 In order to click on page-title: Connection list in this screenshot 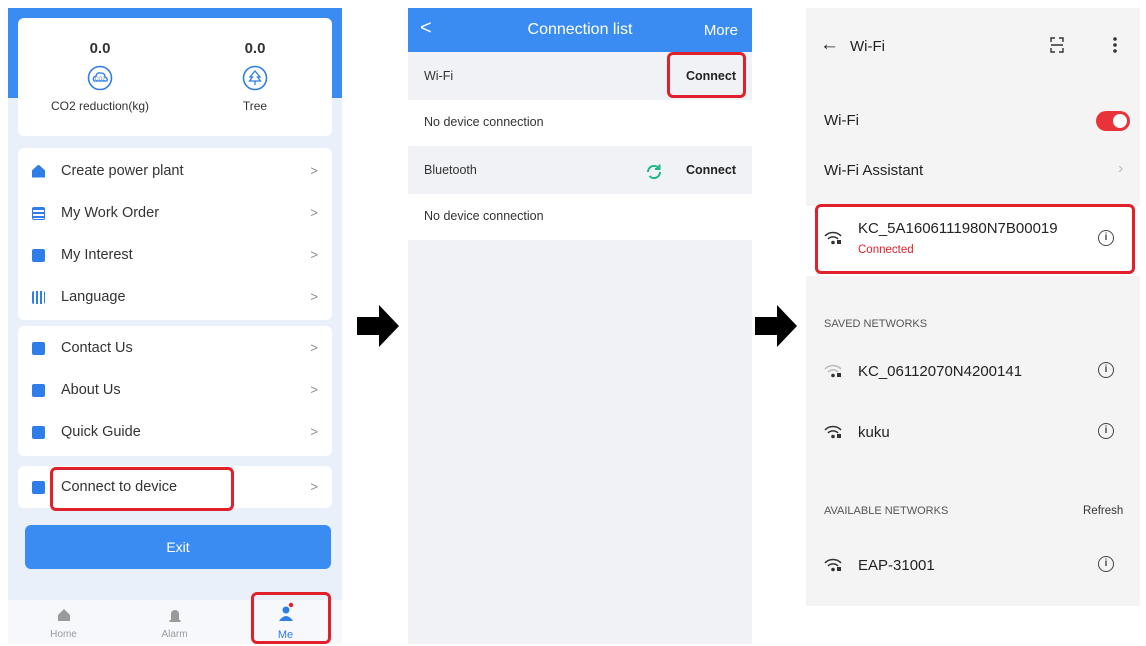, I will do `click(580, 29)`.